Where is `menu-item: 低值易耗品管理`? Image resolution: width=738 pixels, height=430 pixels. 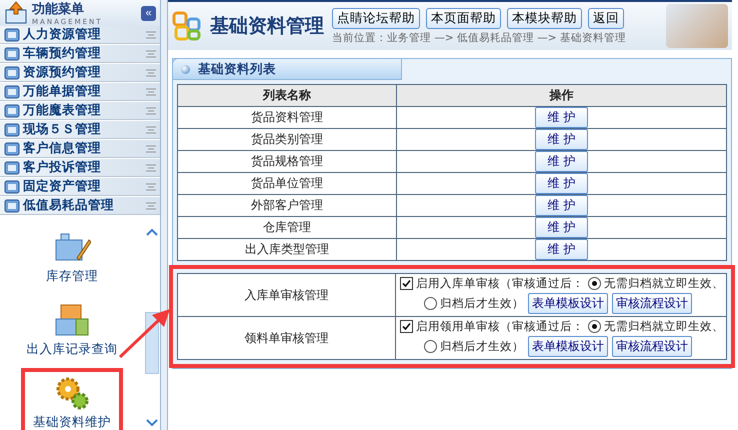
menu-item: 低值易耗品管理 is located at coordinates (80, 206).